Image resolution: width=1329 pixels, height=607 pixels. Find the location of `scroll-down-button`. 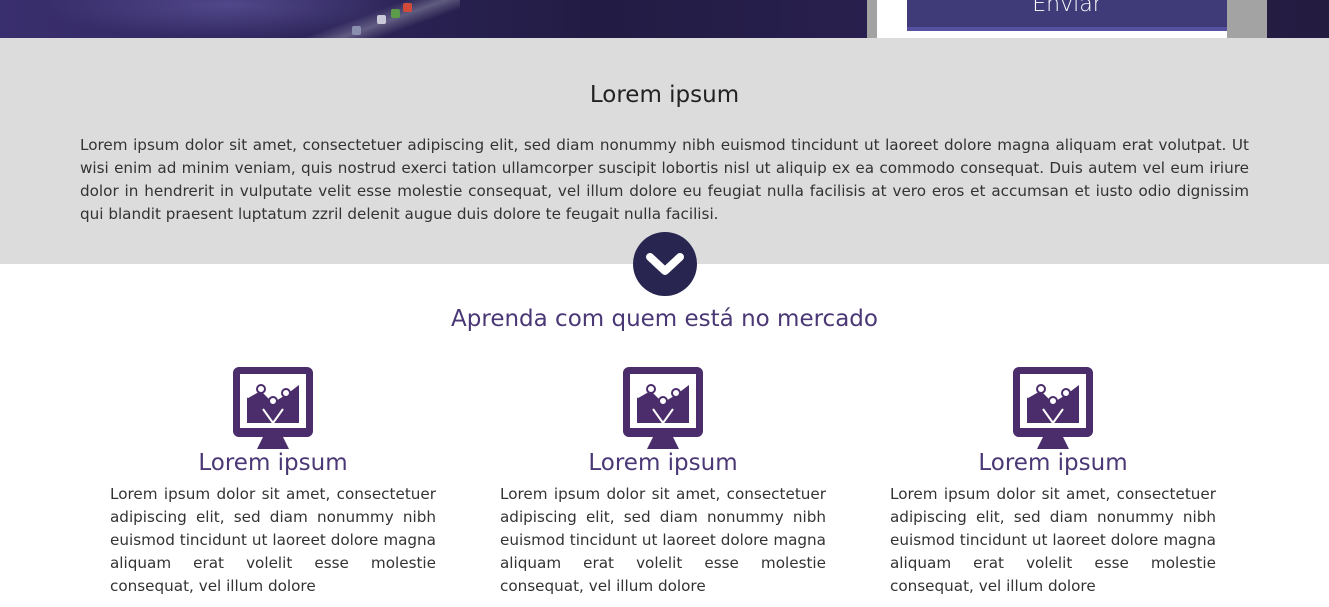

scroll-down-button is located at coordinates (665, 264).